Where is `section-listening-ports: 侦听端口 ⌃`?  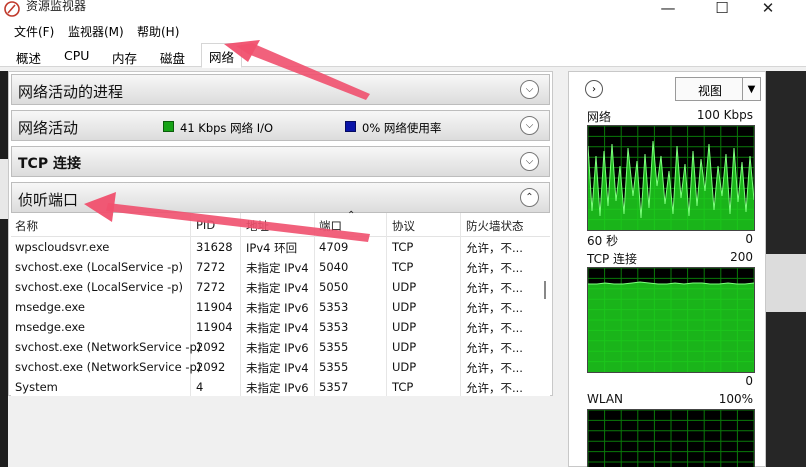
section-listening-ports: 侦听端口 ⌃ is located at coordinates (280, 197).